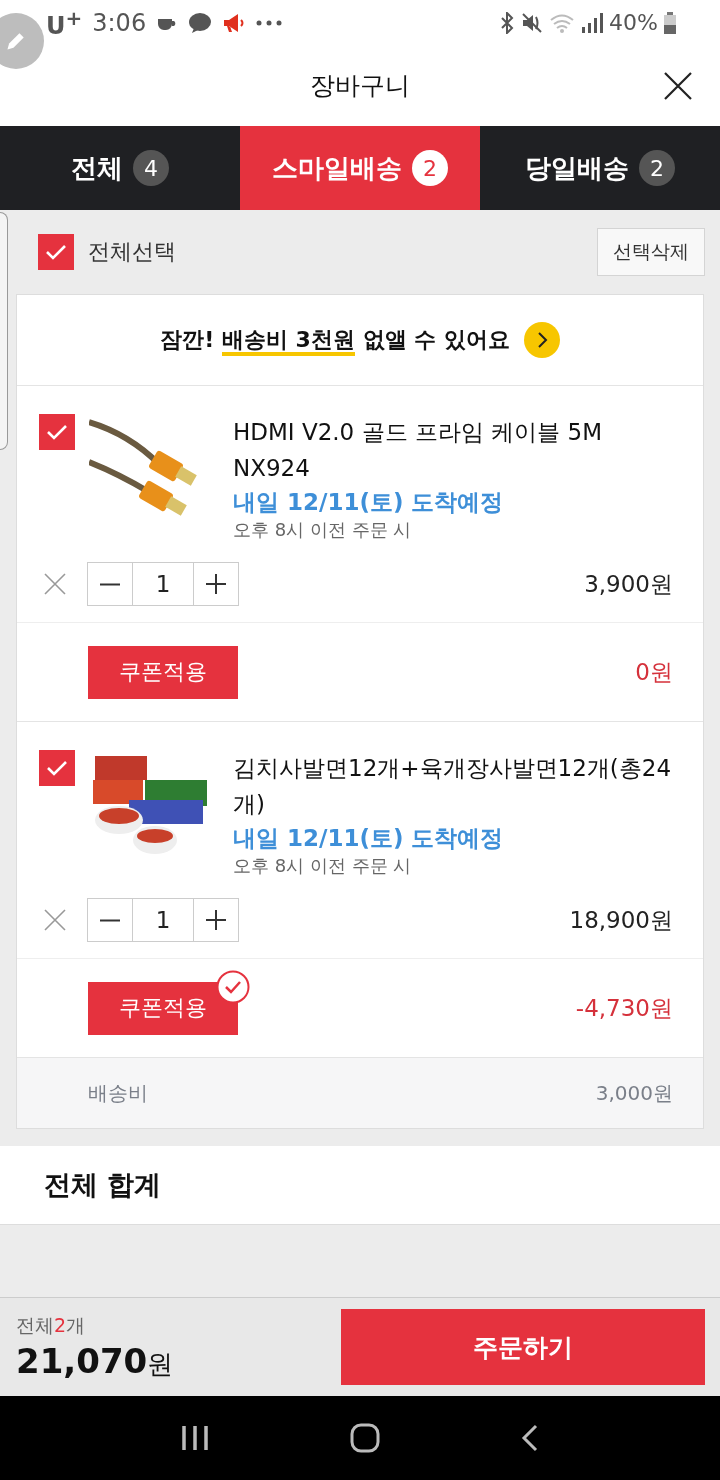 Image resolution: width=720 pixels, height=1480 pixels. Describe the element at coordinates (523, 1347) in the screenshot. I see `order-button: 주문하기` at that location.